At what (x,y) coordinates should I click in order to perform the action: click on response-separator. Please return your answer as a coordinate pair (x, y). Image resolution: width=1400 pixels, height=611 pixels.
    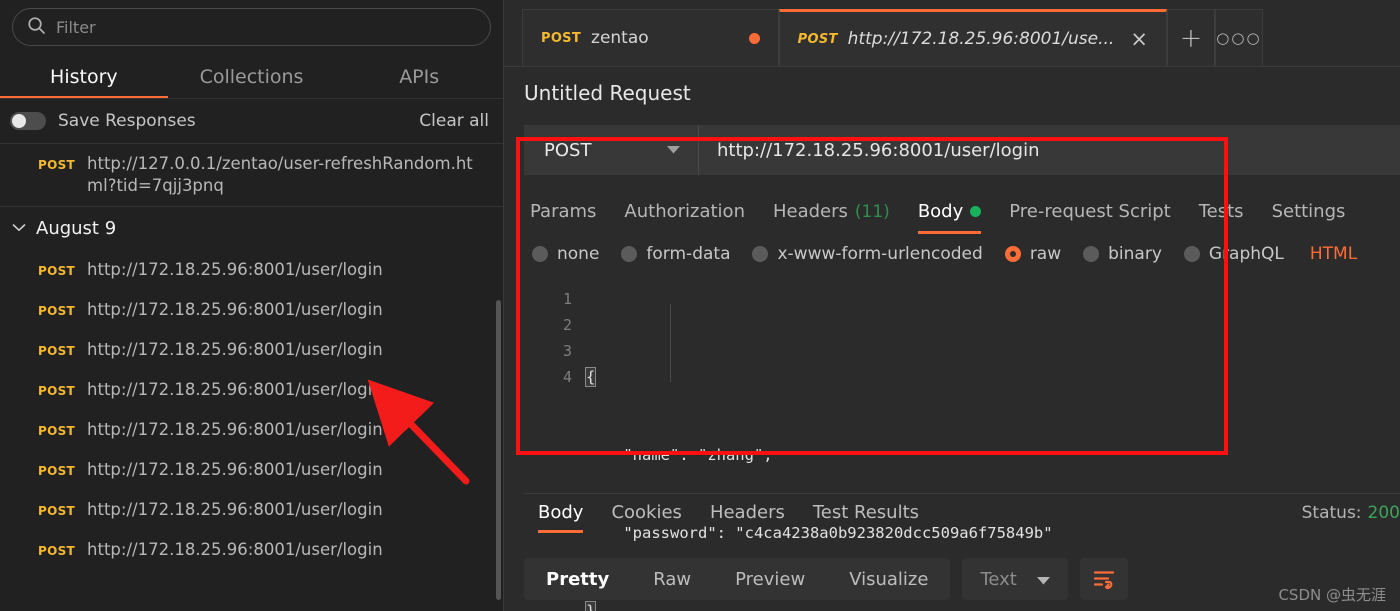
    Looking at the image, I should click on (962, 493).